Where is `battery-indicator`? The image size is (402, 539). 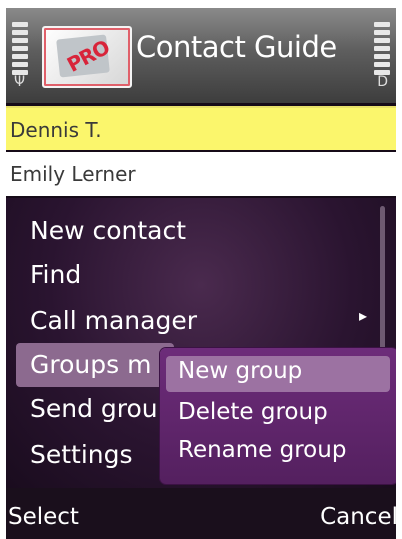
battery-indicator is located at coordinates (382, 50).